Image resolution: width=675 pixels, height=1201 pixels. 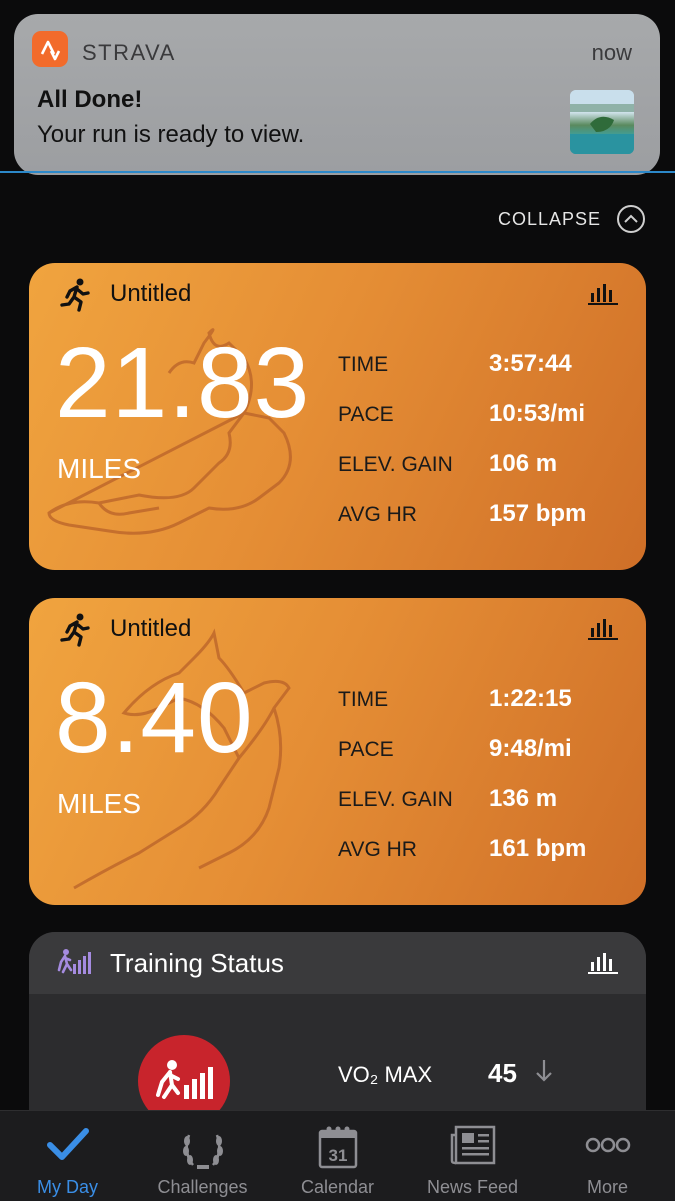 What do you see at coordinates (544, 1073) in the screenshot?
I see `arrow-down-icon` at bounding box center [544, 1073].